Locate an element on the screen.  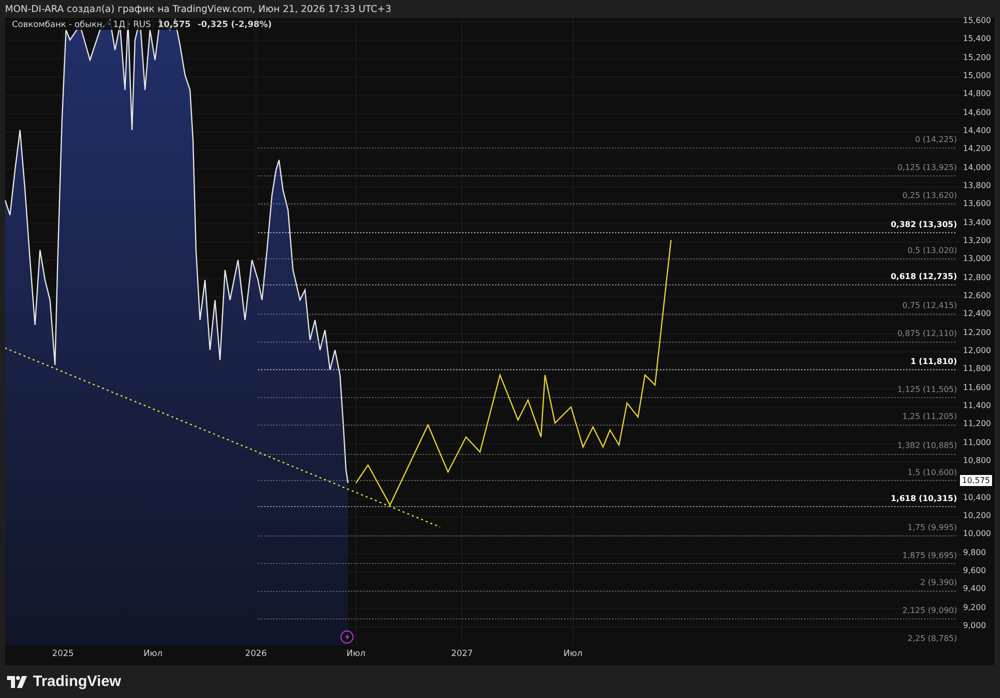
price-tick: 13,800 is located at coordinates (977, 185).